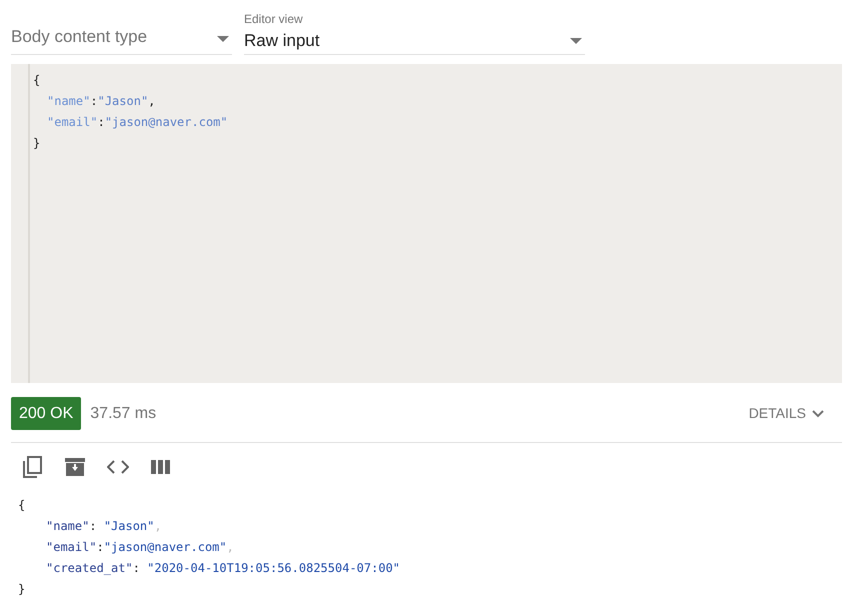  What do you see at coordinates (223, 568) in the screenshot?
I see `code-line: "created_at": "2020-04-10T19:05:56.0825504-07:00"` at bounding box center [223, 568].